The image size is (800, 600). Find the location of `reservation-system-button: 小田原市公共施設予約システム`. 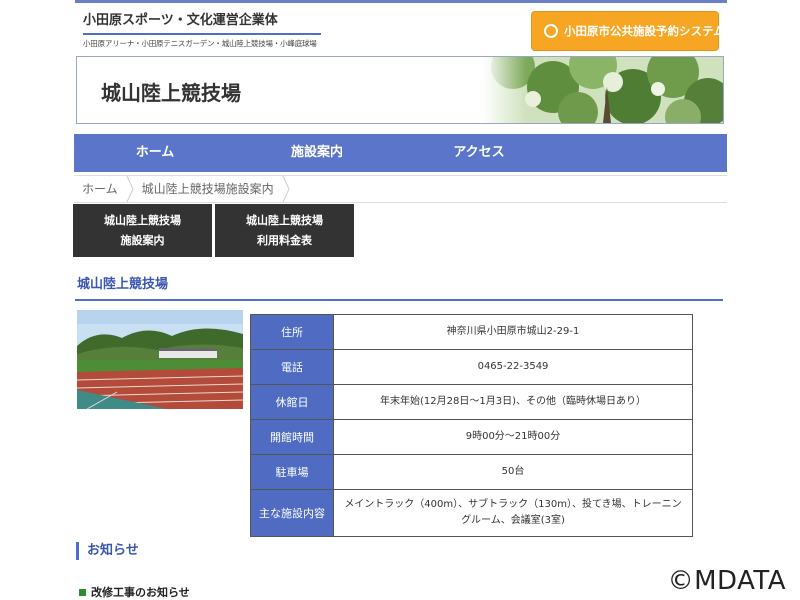

reservation-system-button: 小田原市公共施設予約システム is located at coordinates (628, 31).